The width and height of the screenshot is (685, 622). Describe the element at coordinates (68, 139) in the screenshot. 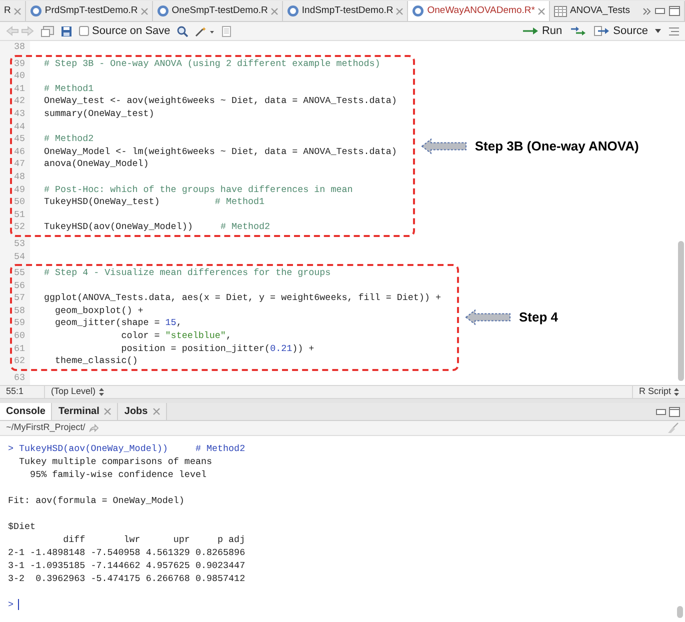

I see `code-line: # Method2` at that location.